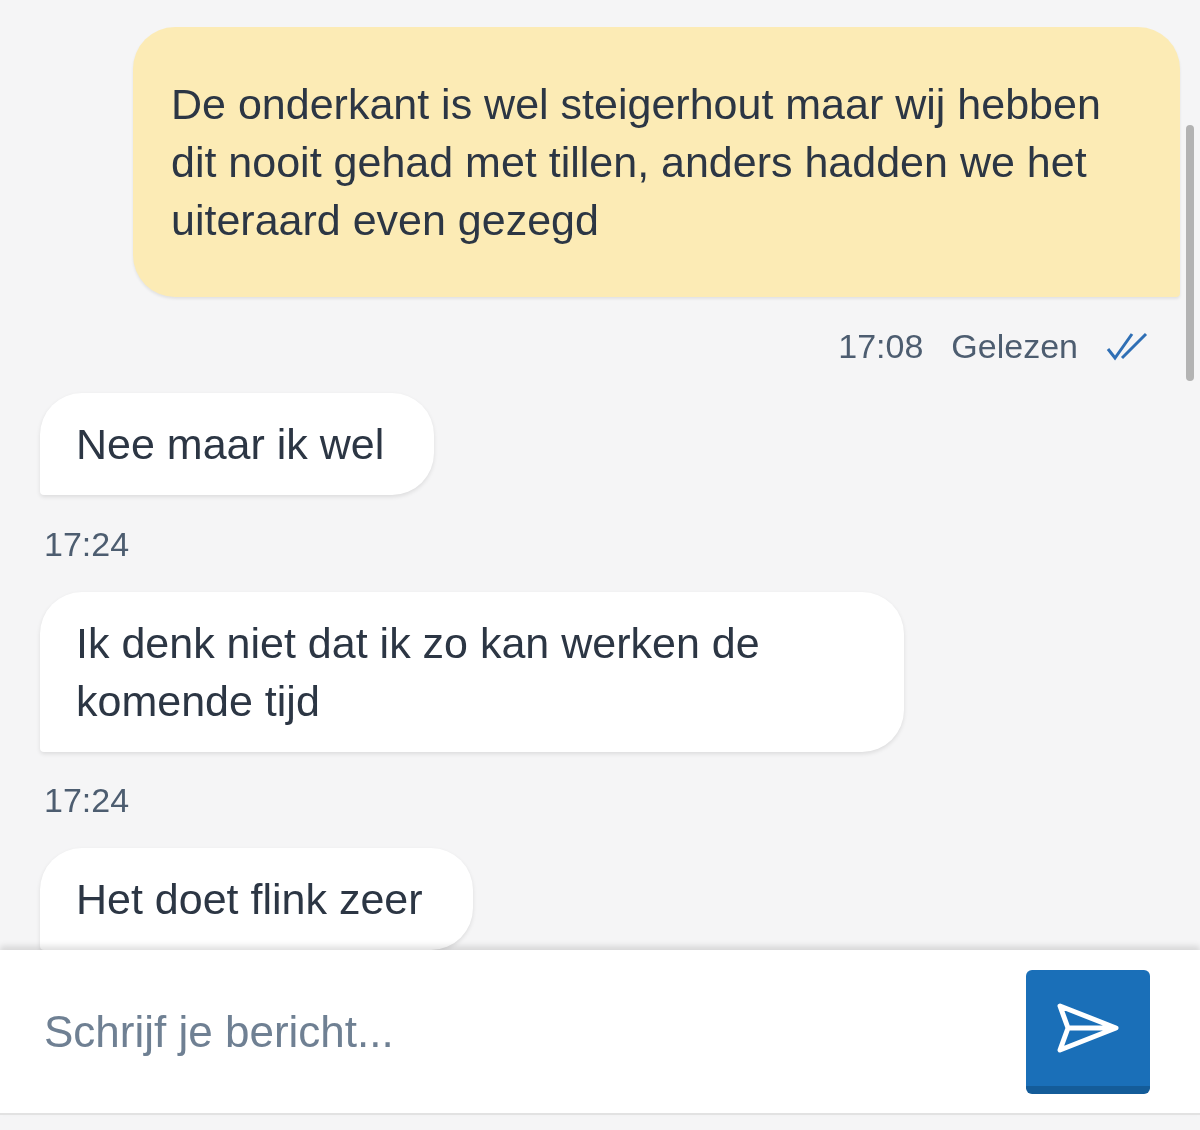 This screenshot has width=1200, height=1130. What do you see at coordinates (881, 346) in the screenshot?
I see `message-time: 17:08` at bounding box center [881, 346].